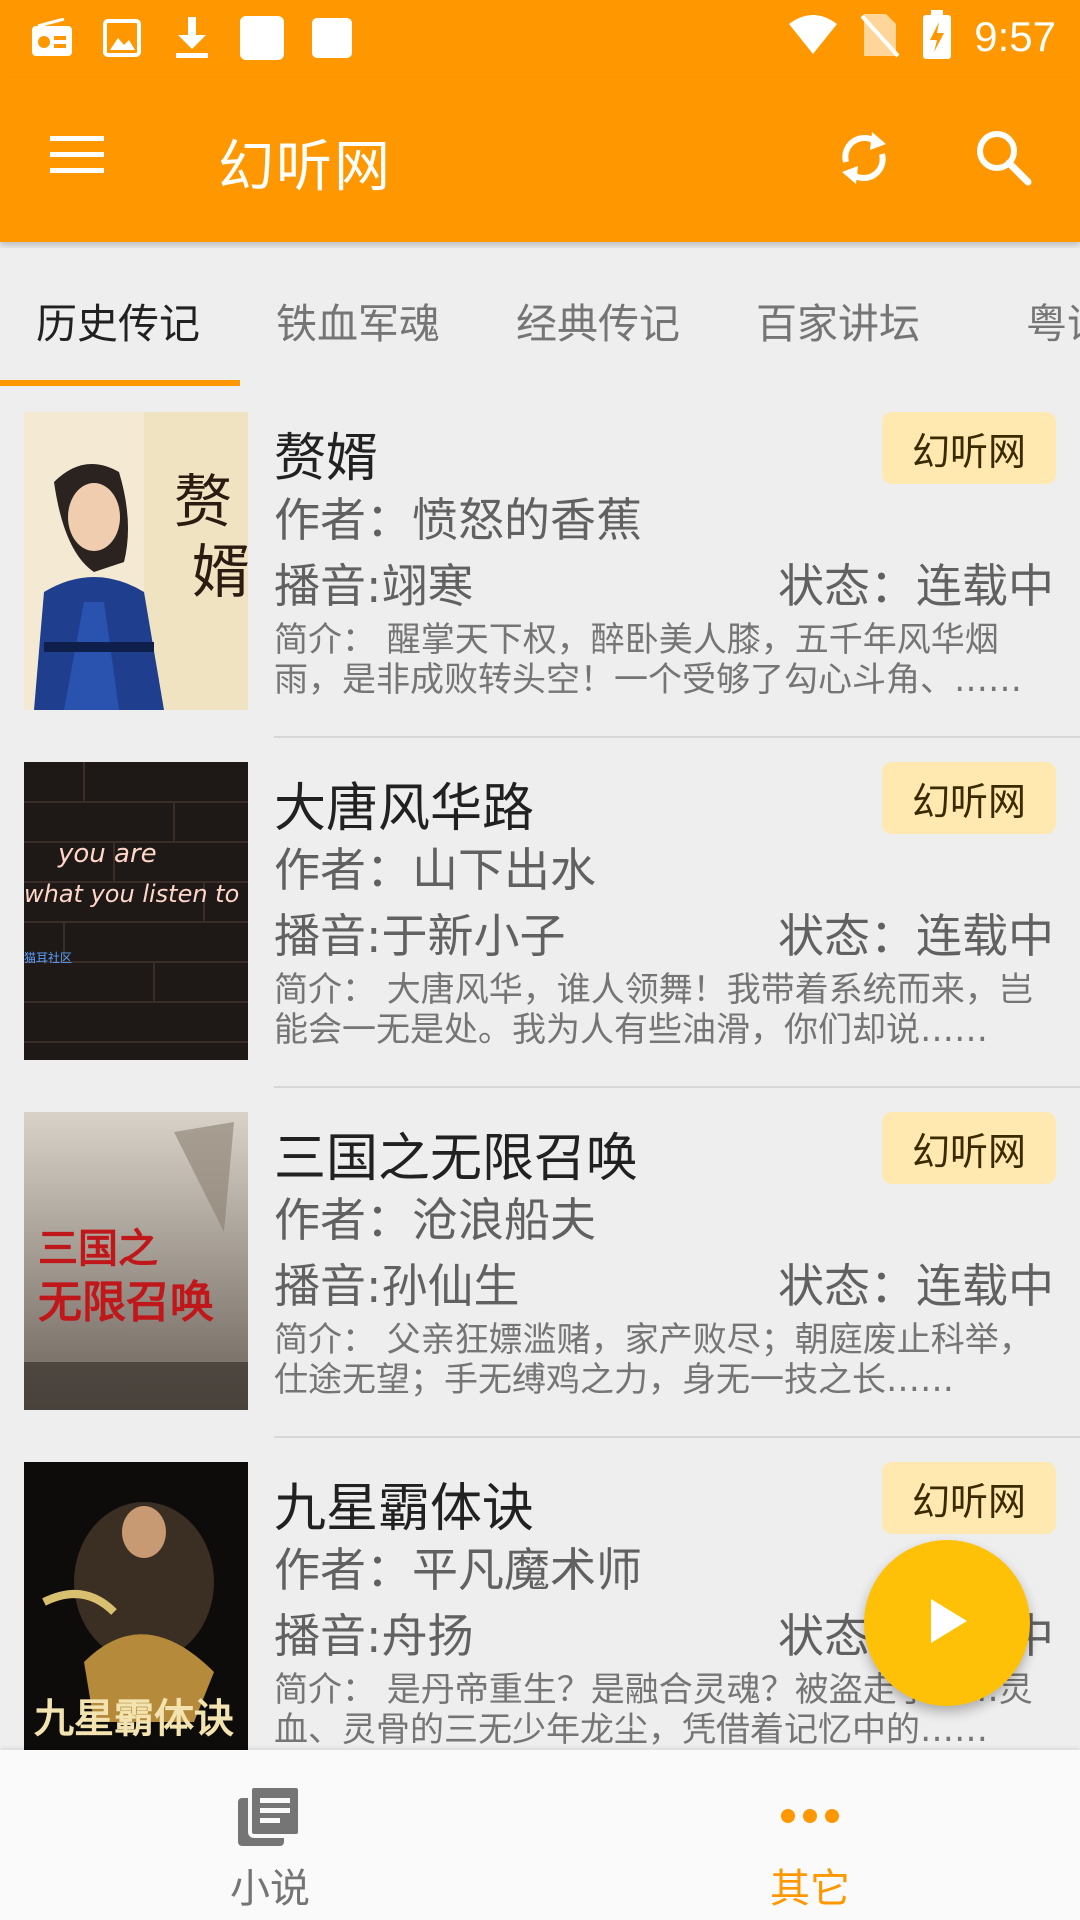 This screenshot has width=1080, height=1920. What do you see at coordinates (1015, 36) in the screenshot?
I see `status-time: 9:57` at bounding box center [1015, 36].